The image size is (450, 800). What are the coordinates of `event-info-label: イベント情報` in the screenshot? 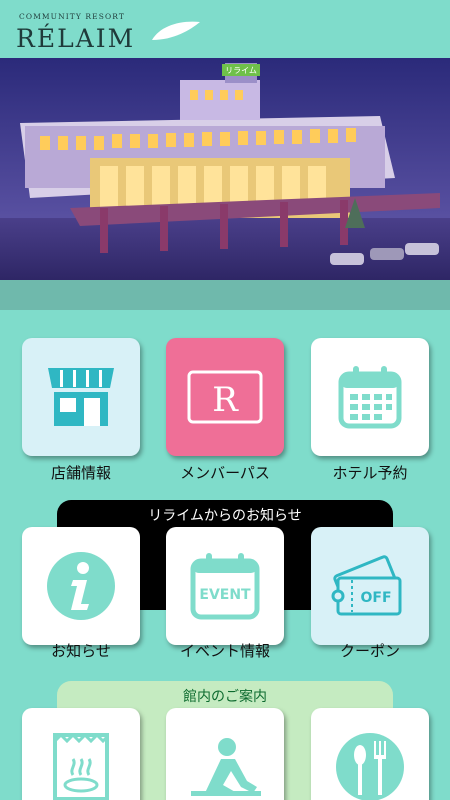 It's located at (224, 651).